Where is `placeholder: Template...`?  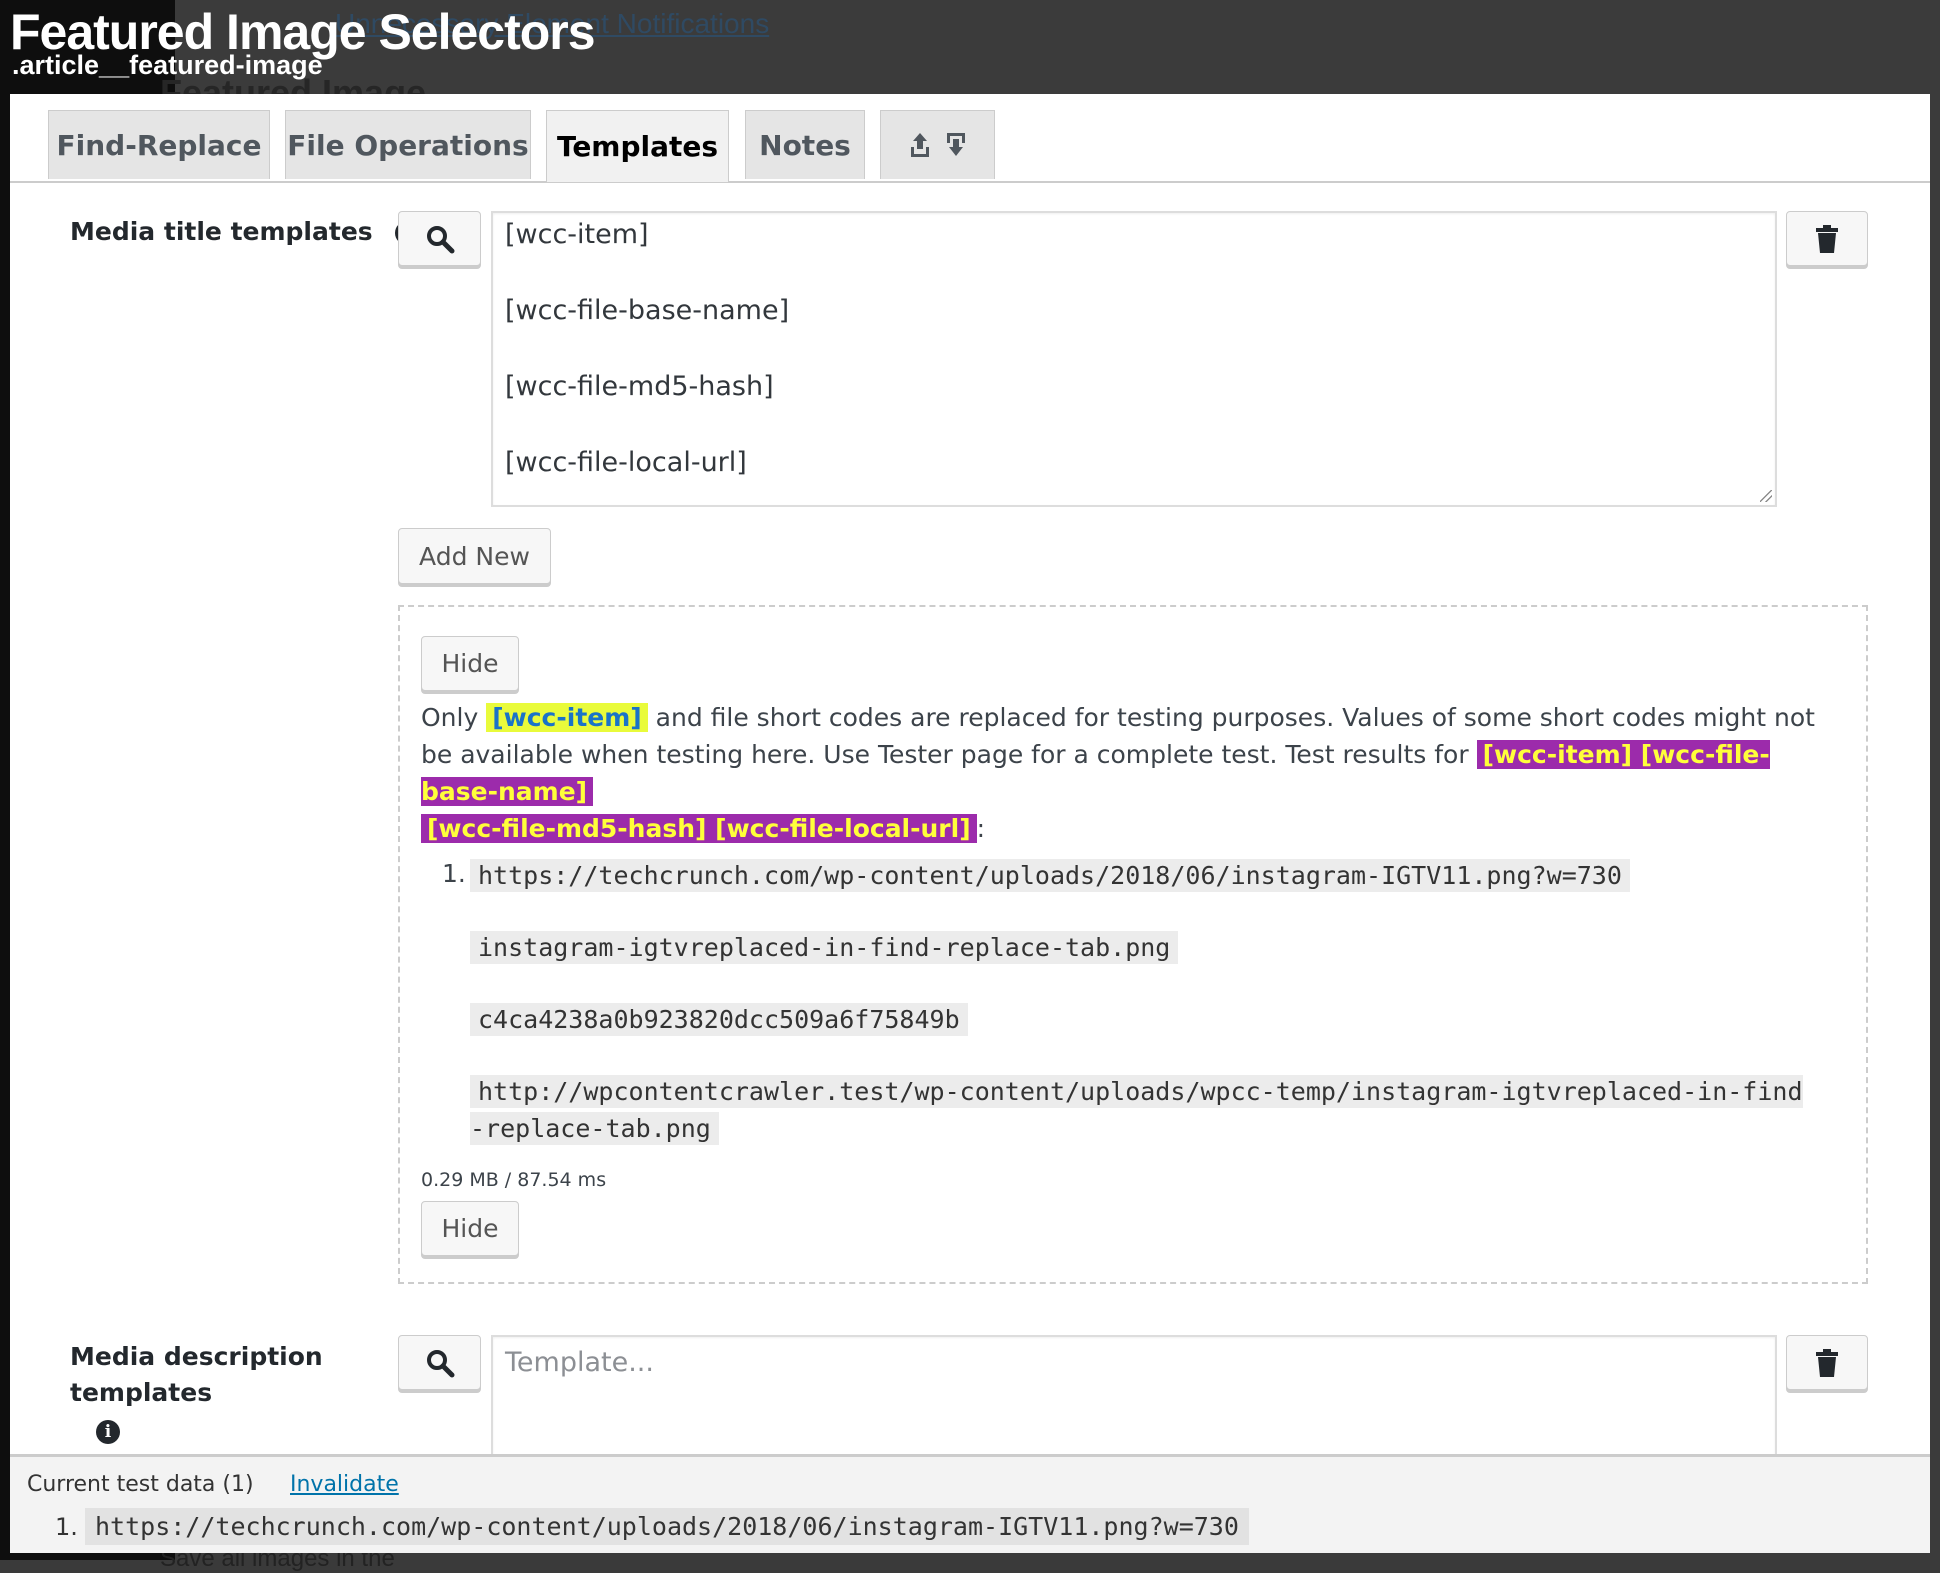 placeholder: Template... is located at coordinates (579, 1362).